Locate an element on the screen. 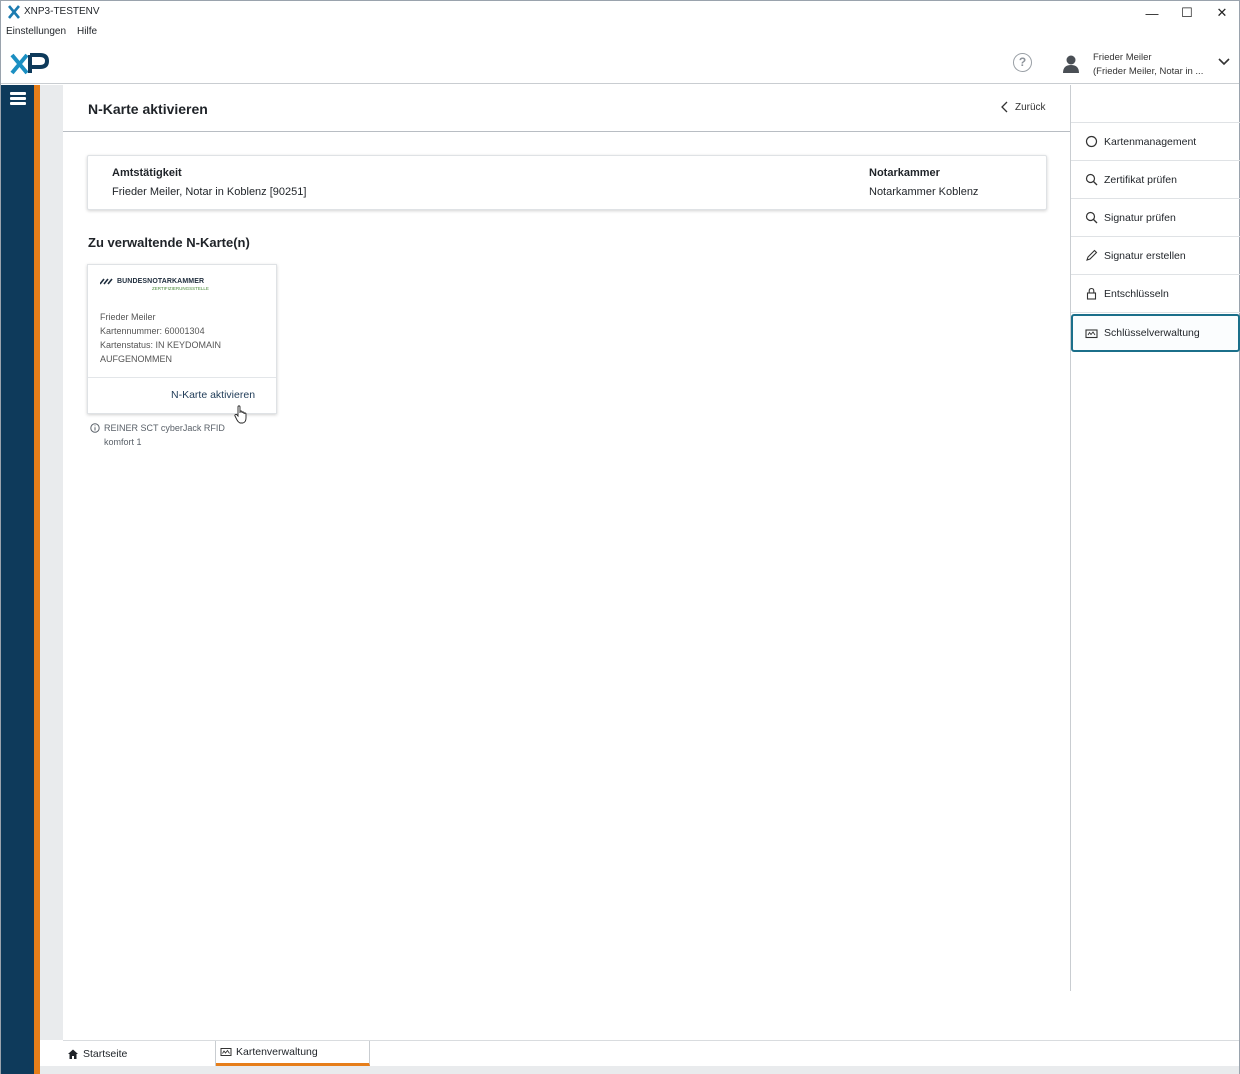  user-name: Frieder Meiler is located at coordinates (1122, 57).